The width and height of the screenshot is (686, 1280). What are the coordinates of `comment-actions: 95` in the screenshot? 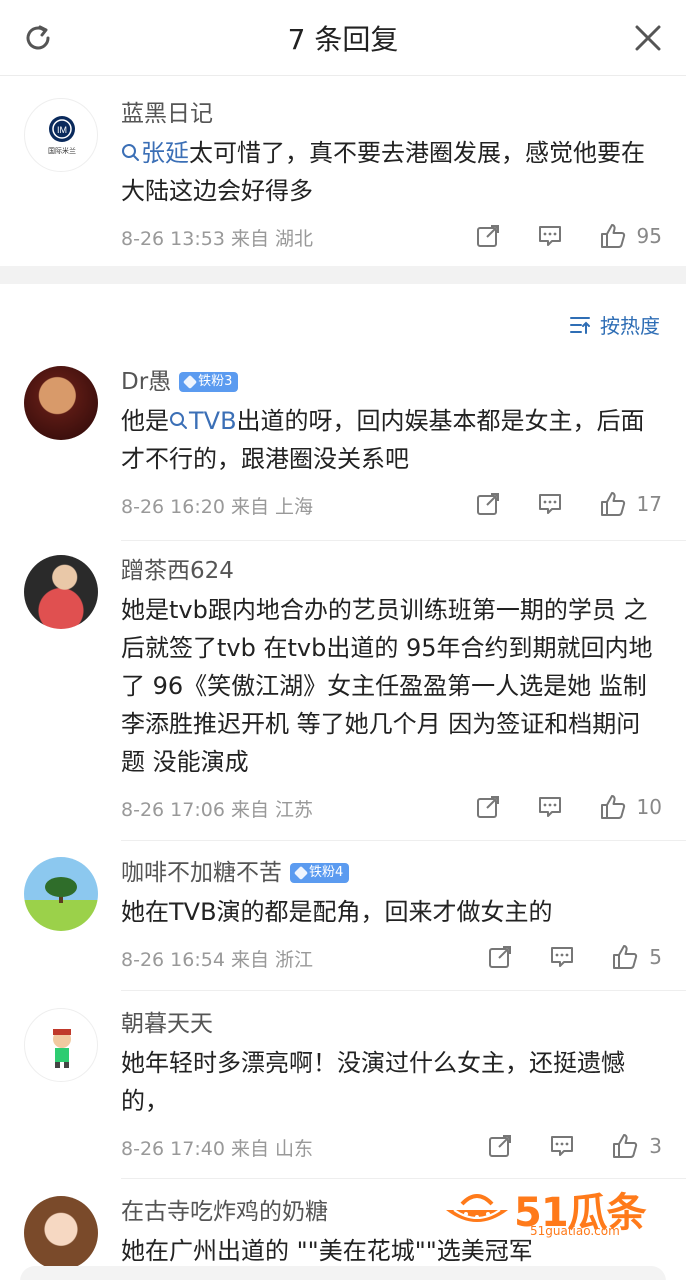 It's located at (550, 236).